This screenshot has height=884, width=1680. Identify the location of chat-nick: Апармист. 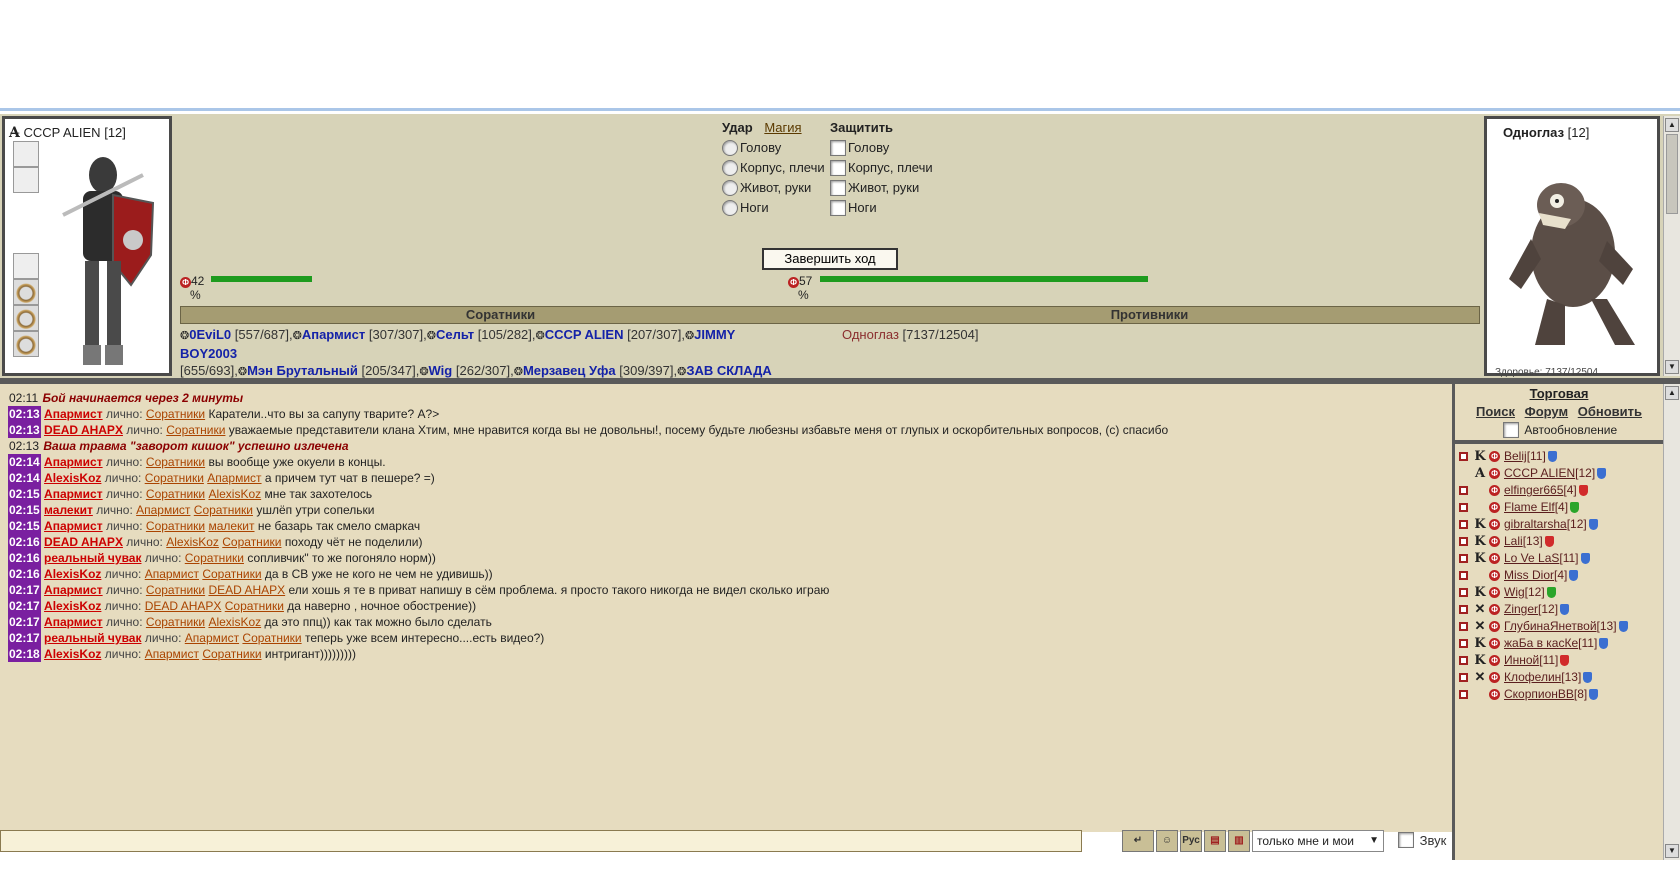
(73, 462).